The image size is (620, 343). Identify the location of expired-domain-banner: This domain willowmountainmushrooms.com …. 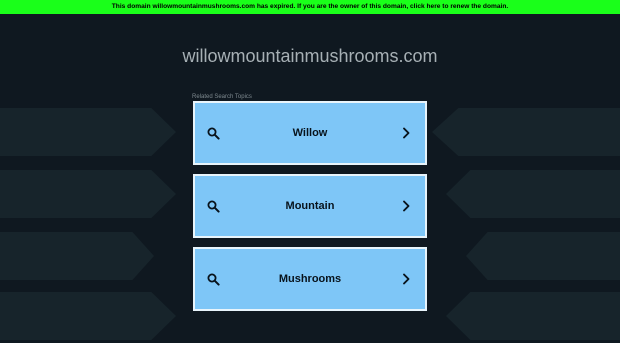
(310, 7).